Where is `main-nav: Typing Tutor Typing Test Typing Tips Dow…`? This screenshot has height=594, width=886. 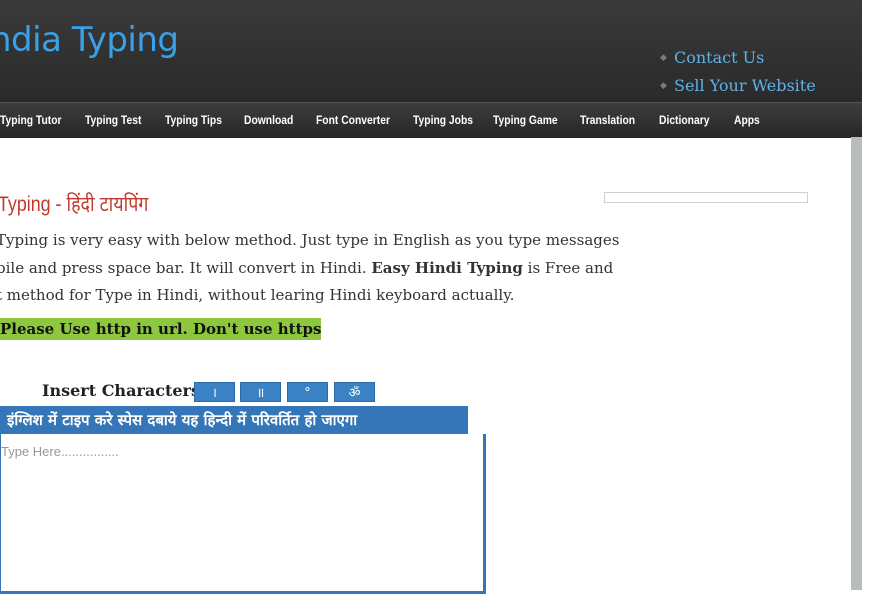 main-nav: Typing Tutor Typing Test Typing Tips Dow… is located at coordinates (431, 120).